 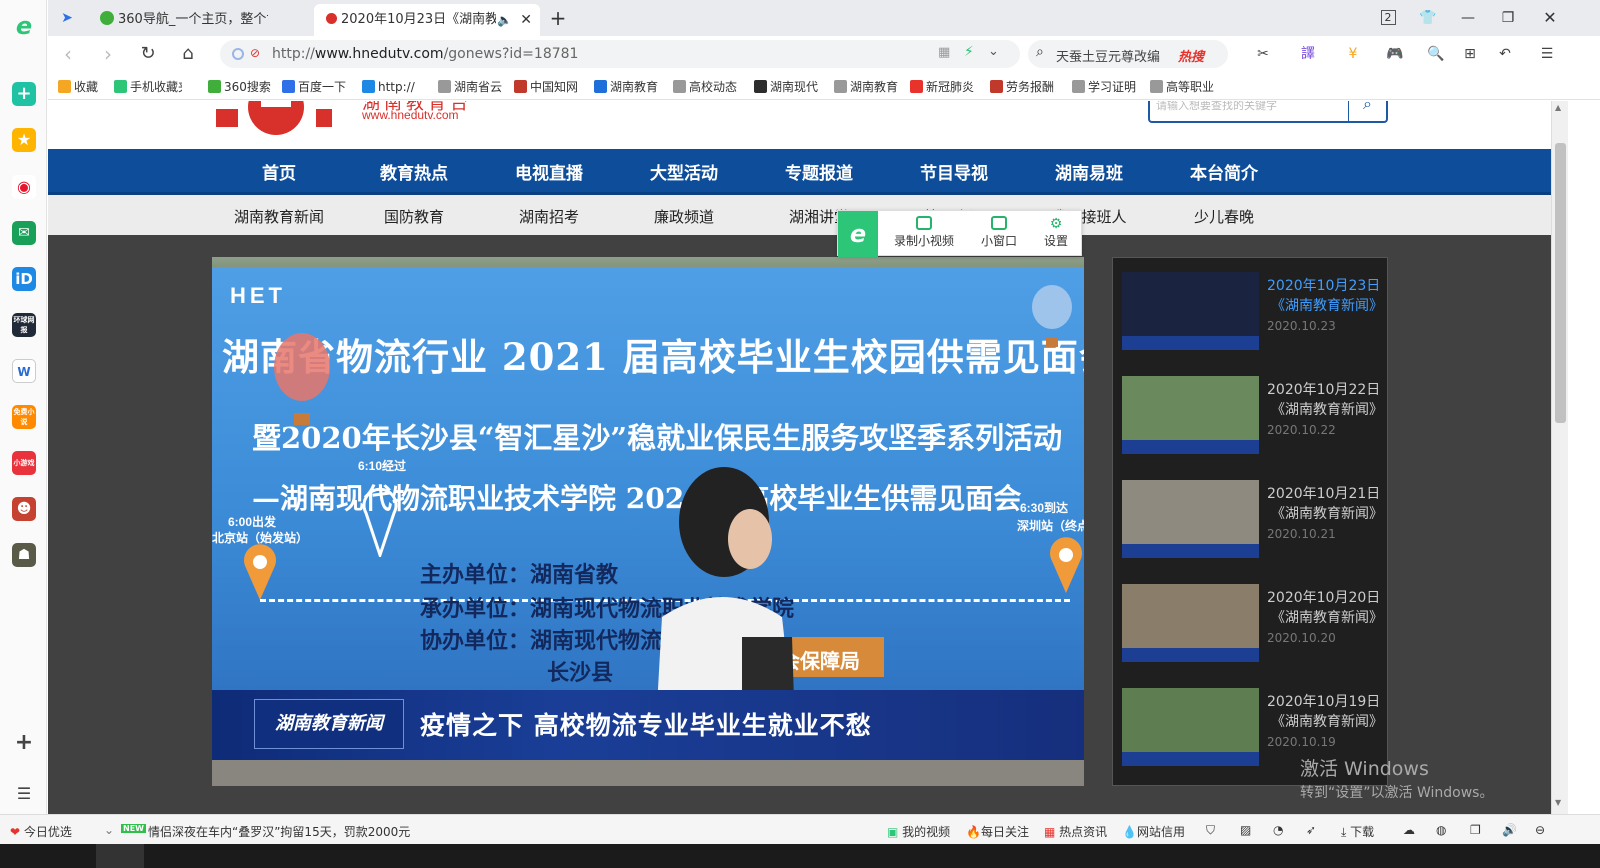 I want to click on playlist-date: 2020年10月20日, so click(x=1323, y=597).